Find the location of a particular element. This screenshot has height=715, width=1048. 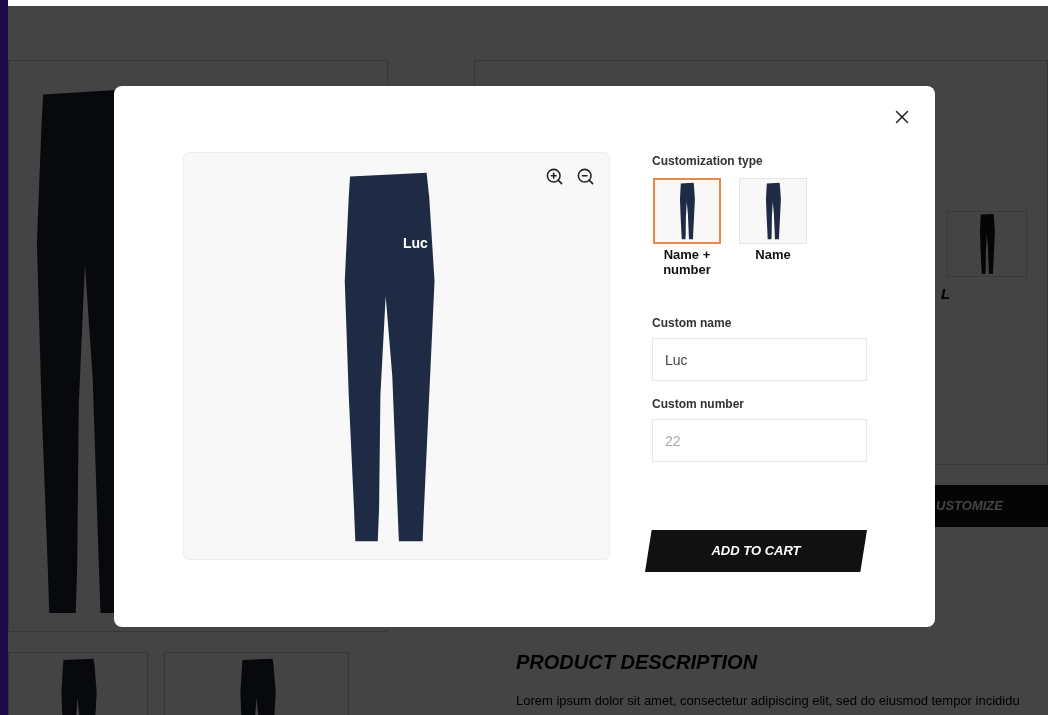

description-text: Lorem ipsum dolor sit amet, consectetur adipiscing elit, sed do eiusmod tempor incididu is located at coordinates (768, 701).